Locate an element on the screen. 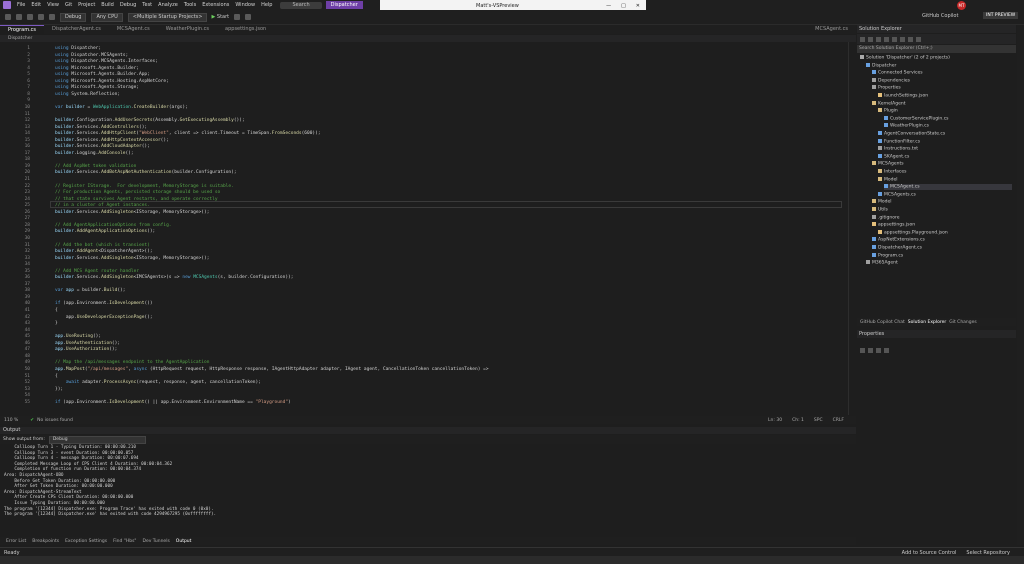 The height and width of the screenshot is (564, 1024). tab-mcsagent-cs: MCSAgent.cs is located at coordinates (133, 29).